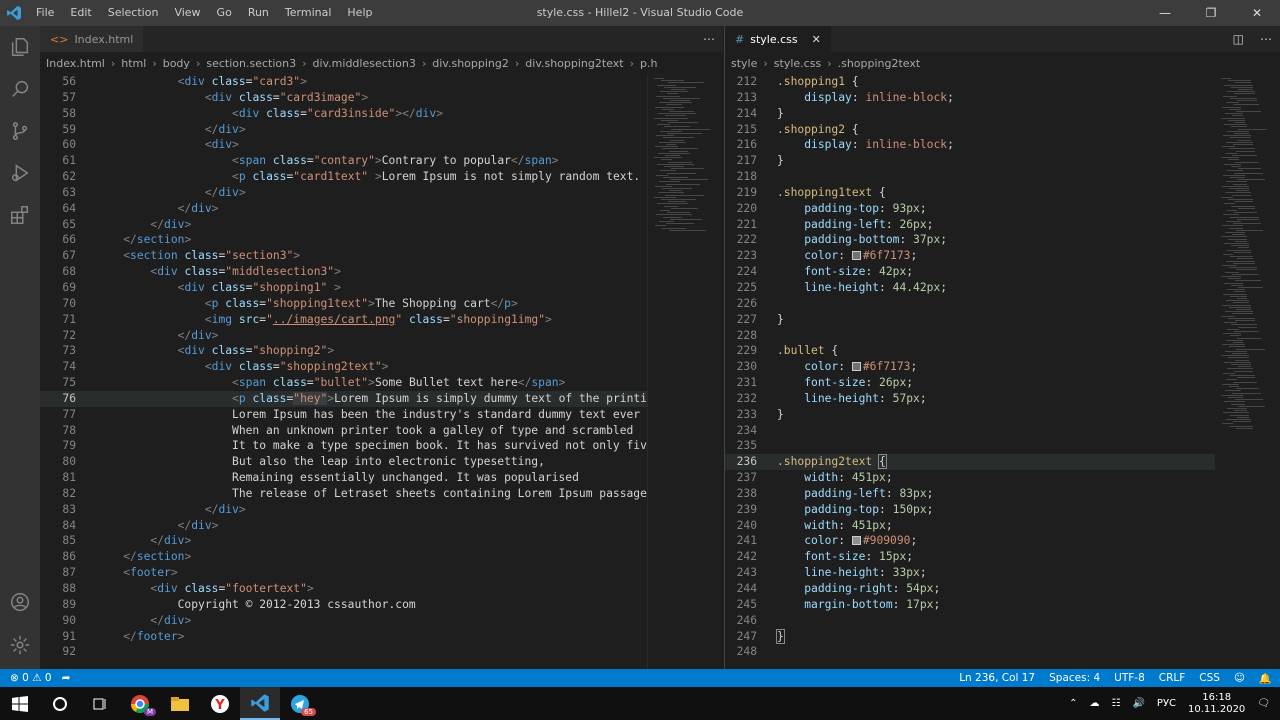 The height and width of the screenshot is (720, 1280). What do you see at coordinates (343, 351) in the screenshot?
I see `code-line: 73 <div class="shopping2">` at bounding box center [343, 351].